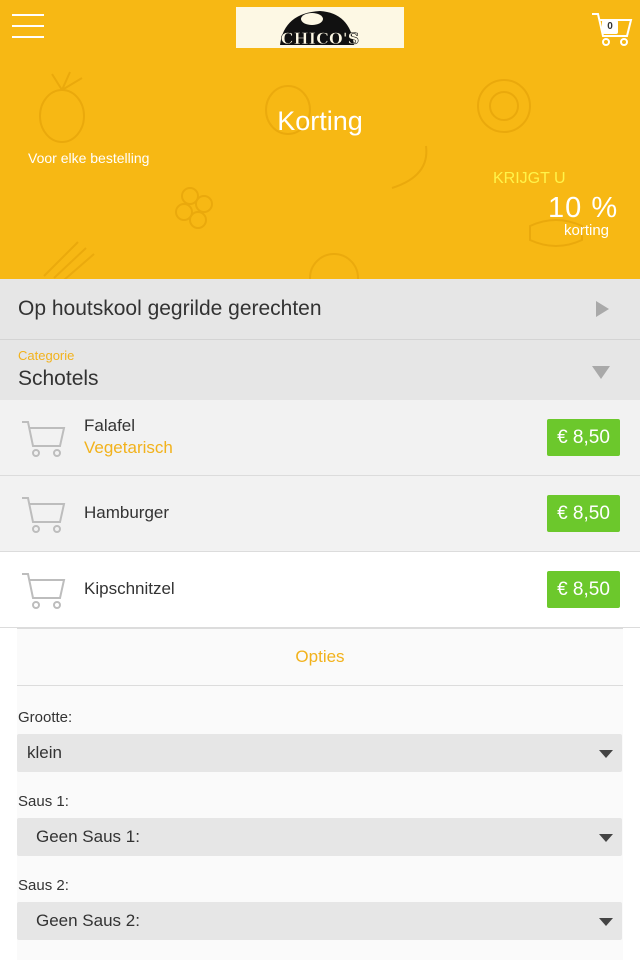 The image size is (640, 960). Describe the element at coordinates (58, 378) in the screenshot. I see `category-value: Schotels` at that location.